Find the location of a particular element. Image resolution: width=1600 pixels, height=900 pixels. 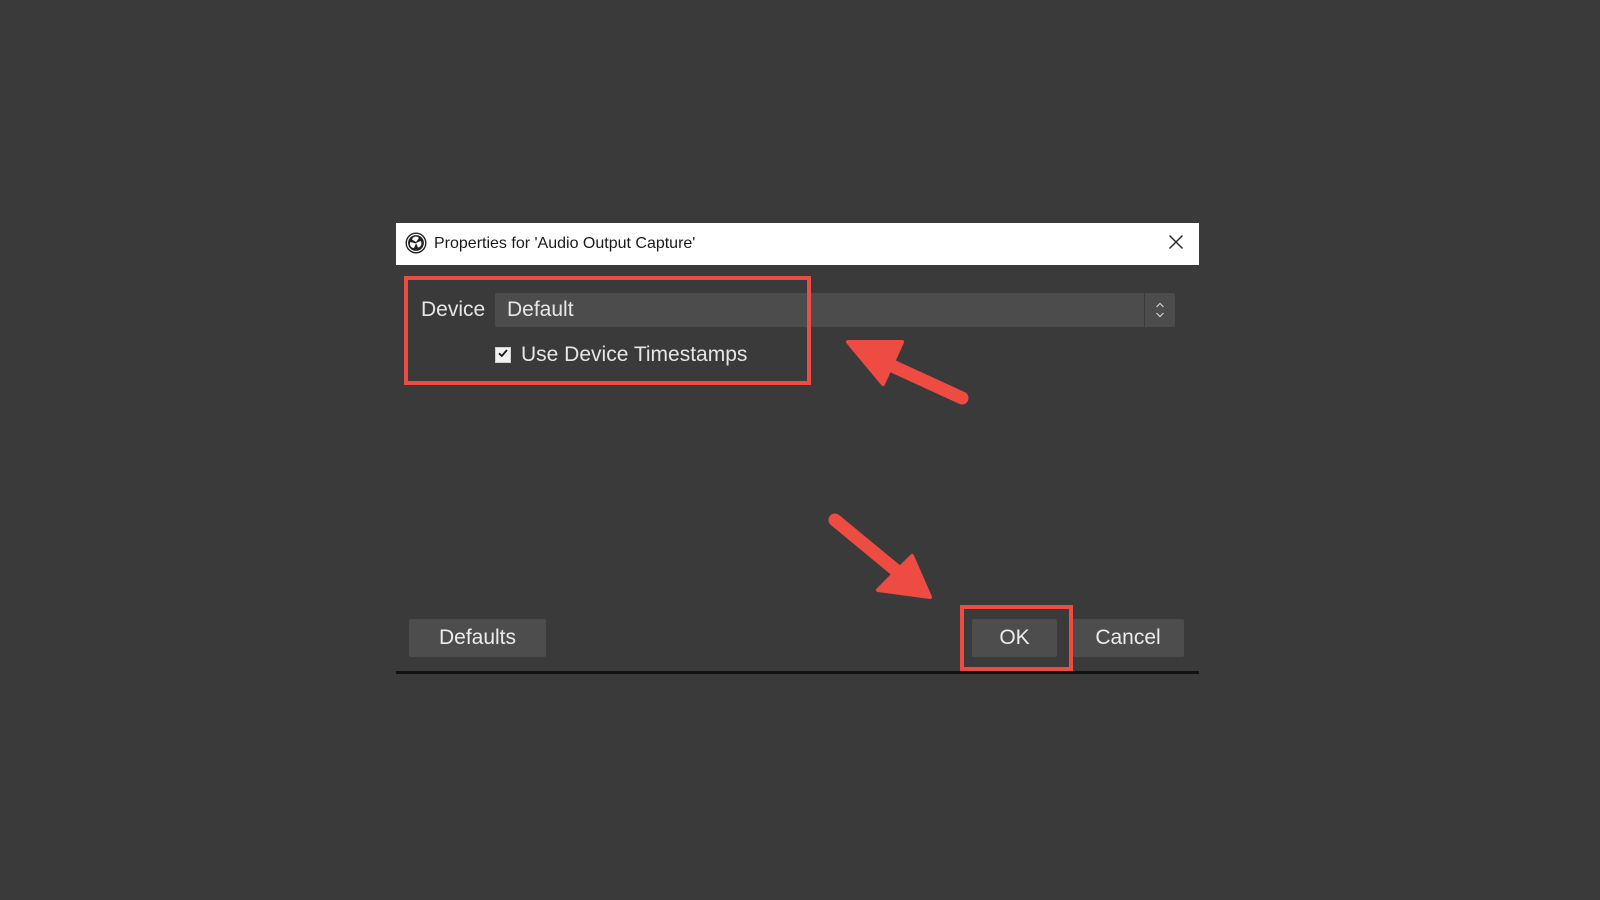

use-timestamps-row: Use Device Timestamps is located at coordinates (621, 355).